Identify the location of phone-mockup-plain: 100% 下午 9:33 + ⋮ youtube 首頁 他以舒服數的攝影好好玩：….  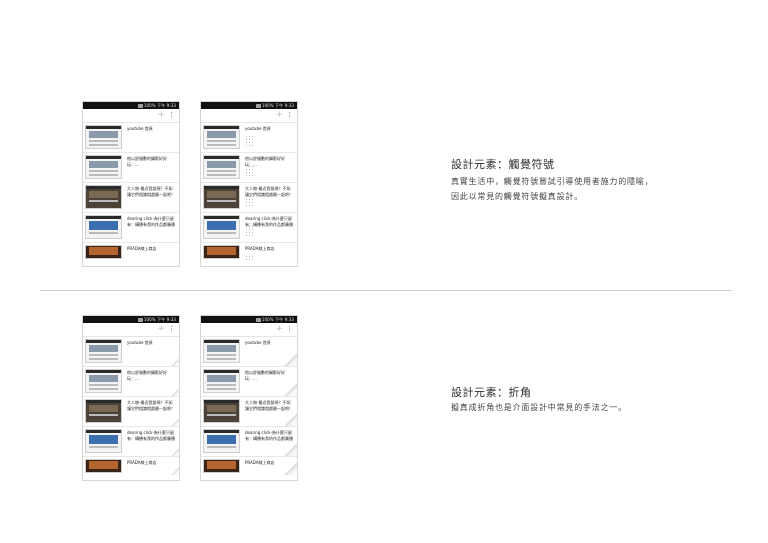
(131, 184).